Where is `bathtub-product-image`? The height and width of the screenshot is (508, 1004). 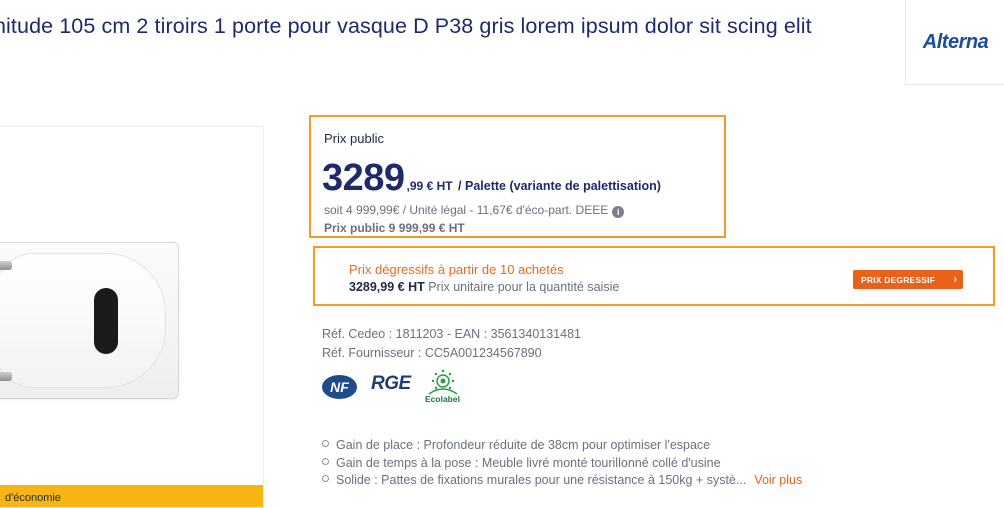
bathtub-product-image is located at coordinates (89, 320).